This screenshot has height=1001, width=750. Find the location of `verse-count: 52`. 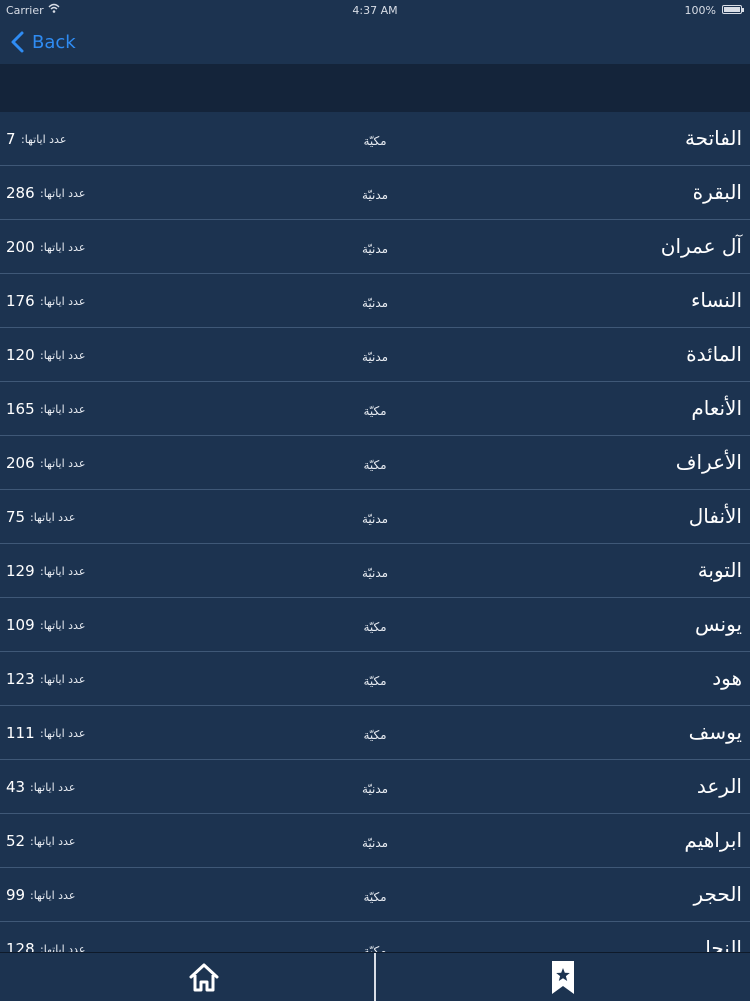

verse-count: 52 is located at coordinates (16, 841).